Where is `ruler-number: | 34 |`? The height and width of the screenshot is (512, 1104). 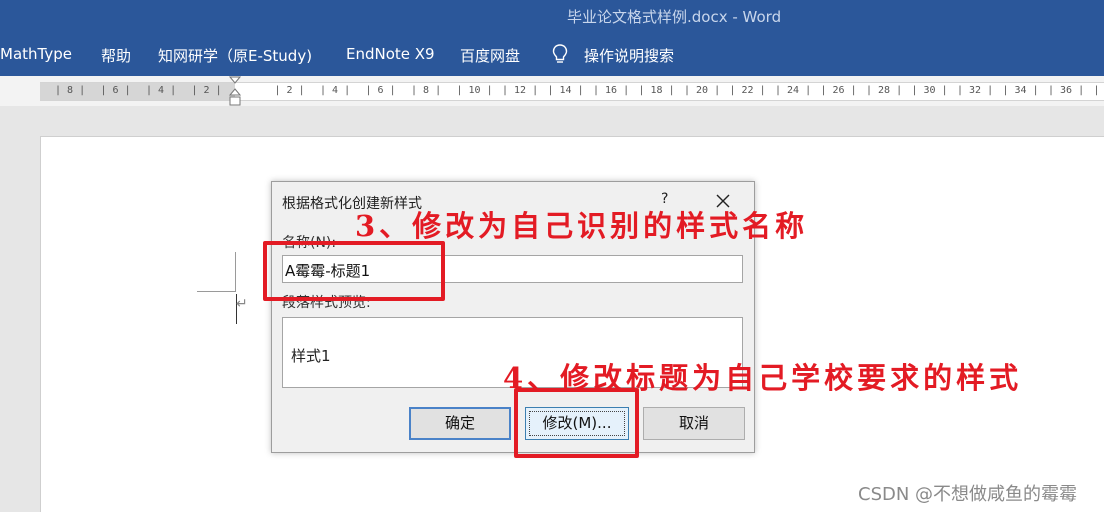 ruler-number: | 34 | is located at coordinates (1021, 90).